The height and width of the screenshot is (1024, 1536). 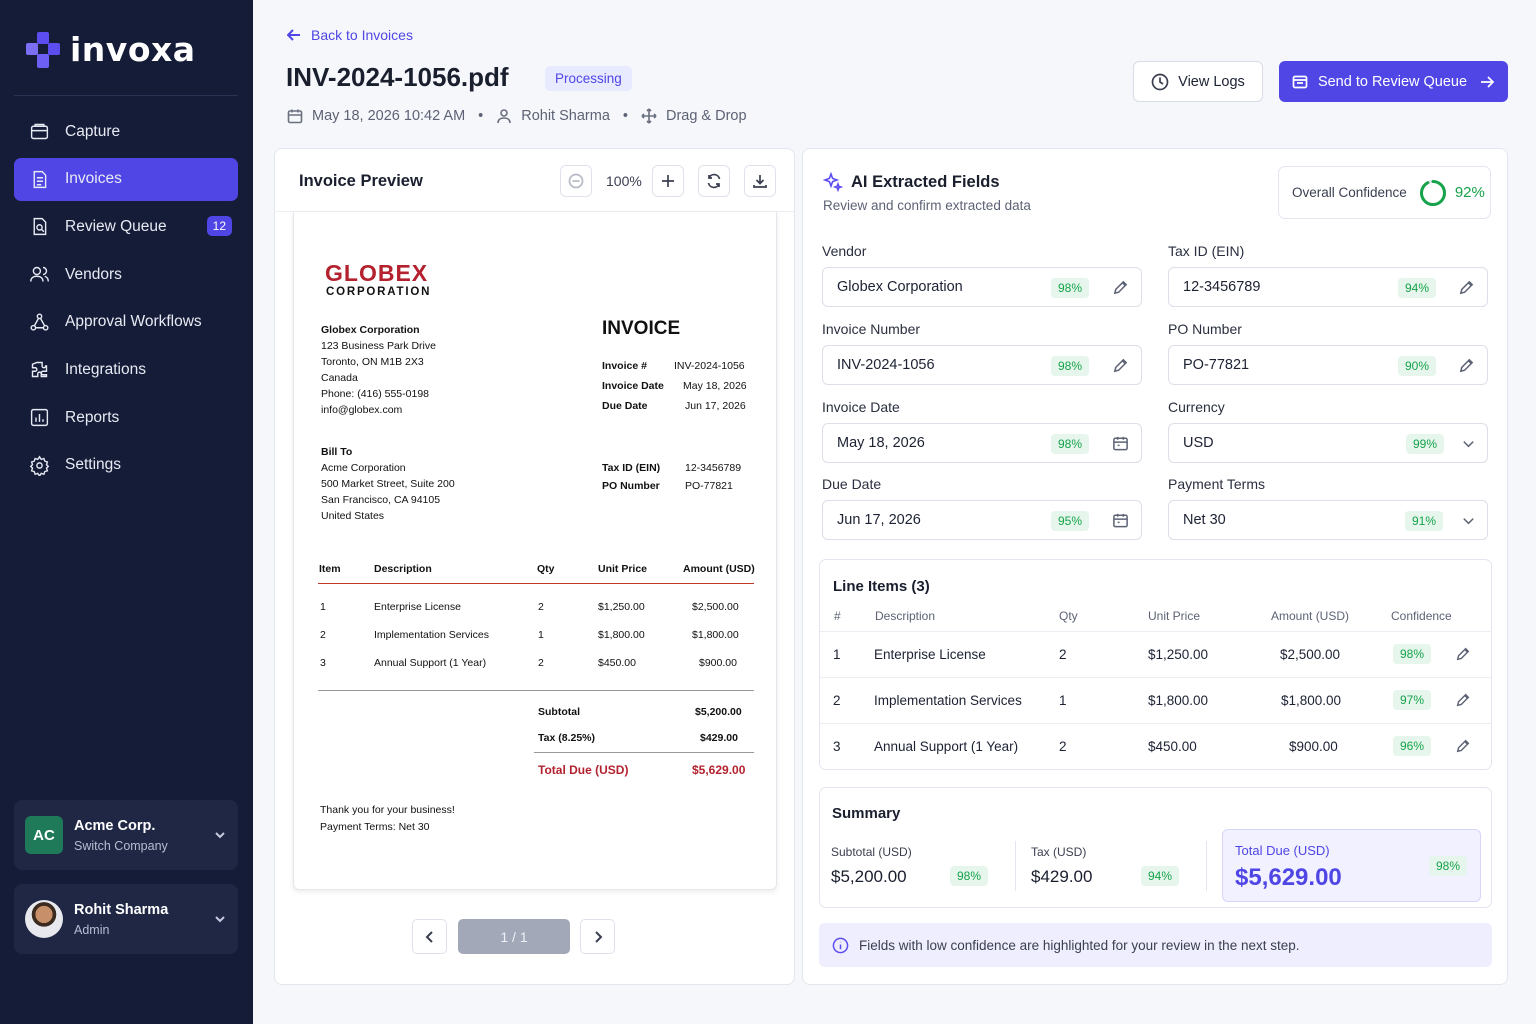 What do you see at coordinates (115, 825) in the screenshot?
I see `company-name: Acme Corp.` at bounding box center [115, 825].